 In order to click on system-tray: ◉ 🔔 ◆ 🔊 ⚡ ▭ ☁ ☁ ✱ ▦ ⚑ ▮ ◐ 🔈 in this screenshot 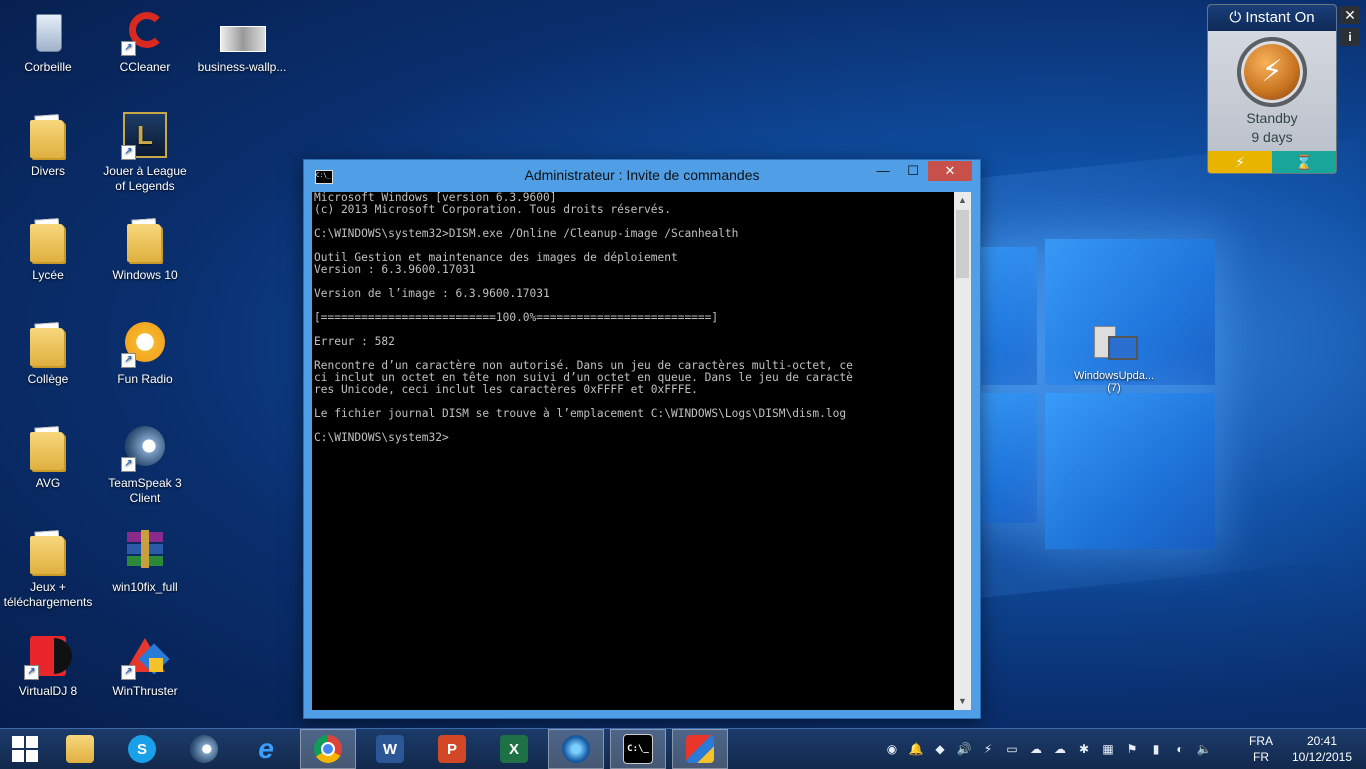, I will do `click(1058, 749)`.